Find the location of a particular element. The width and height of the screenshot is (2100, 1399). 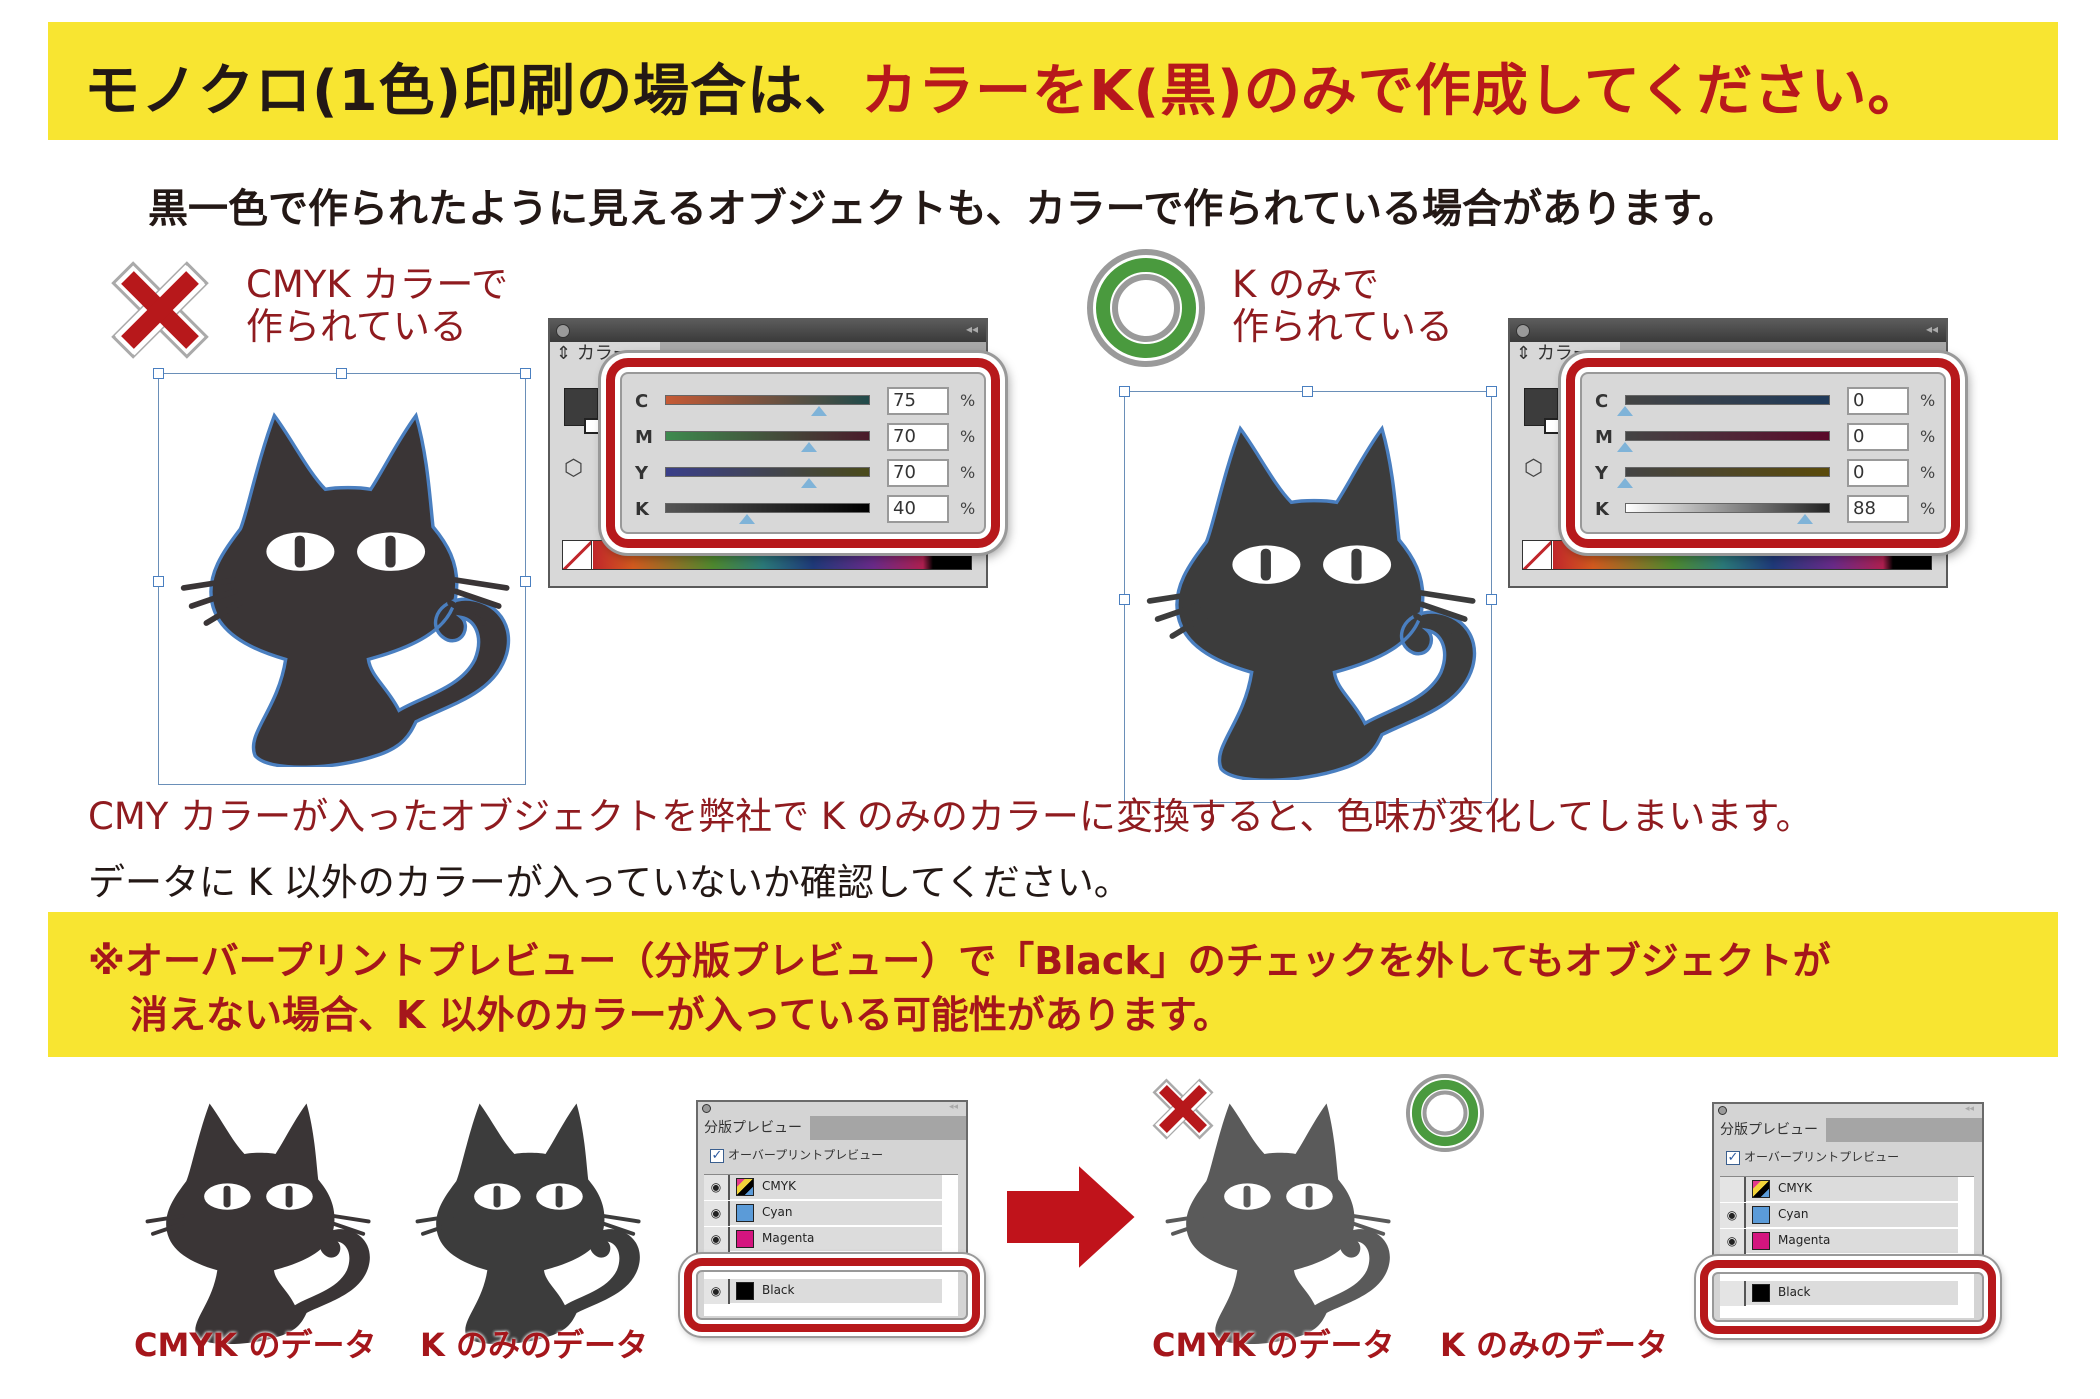

slider-c: C 75 % is located at coordinates (815, 405).